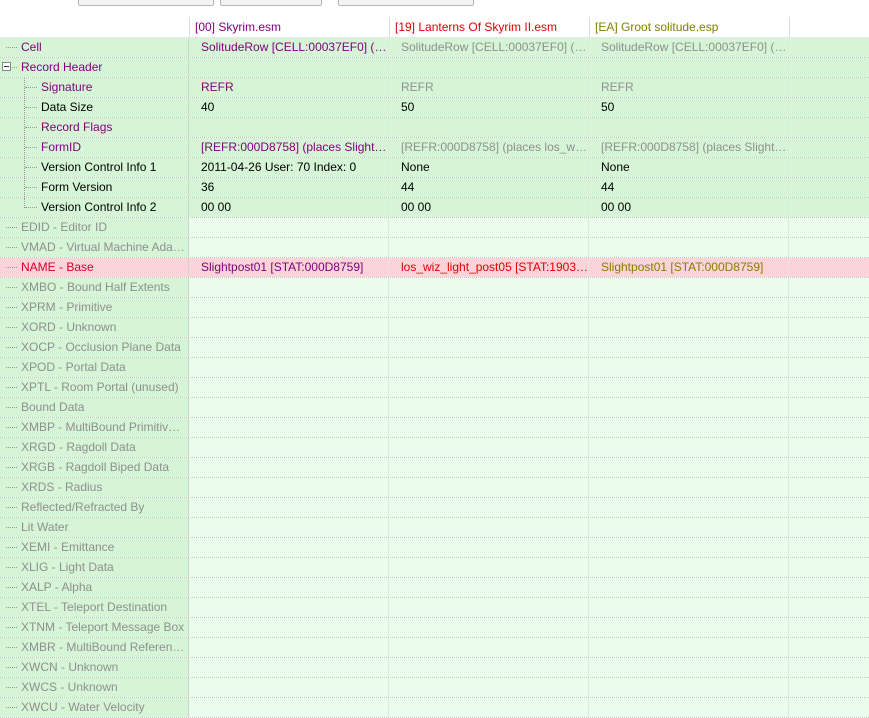 Image resolution: width=869 pixels, height=718 pixels. I want to click on row-name-cell: Form Version, so click(94, 187).